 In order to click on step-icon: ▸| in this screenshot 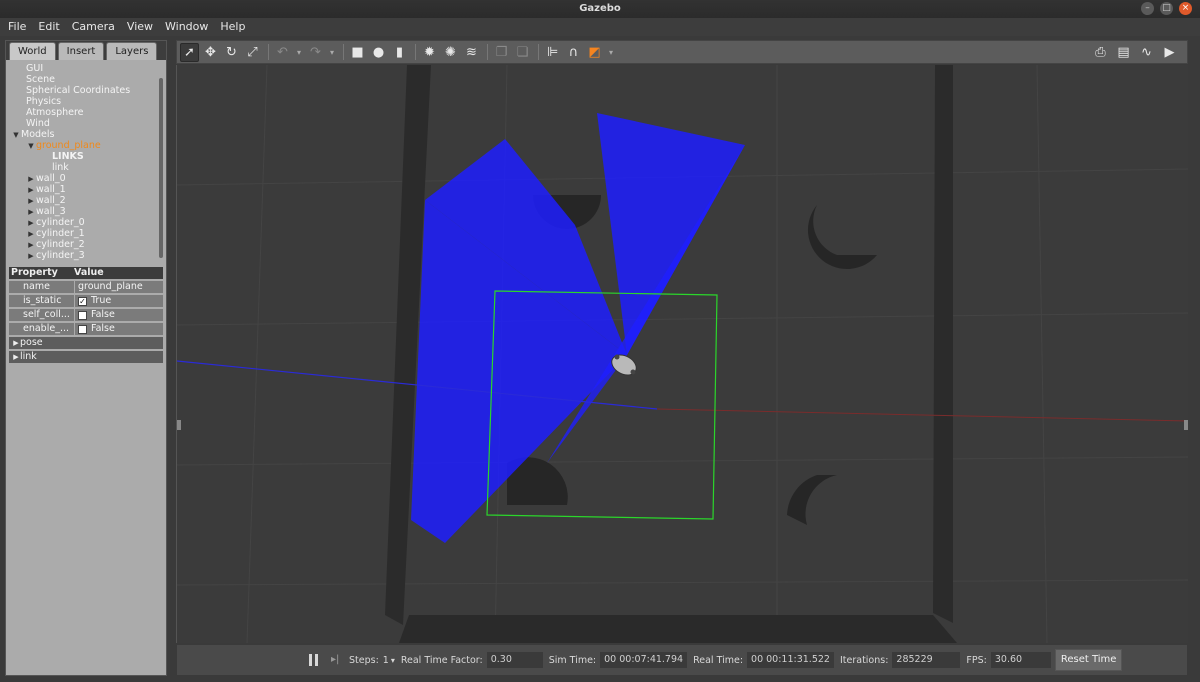, I will do `click(337, 660)`.